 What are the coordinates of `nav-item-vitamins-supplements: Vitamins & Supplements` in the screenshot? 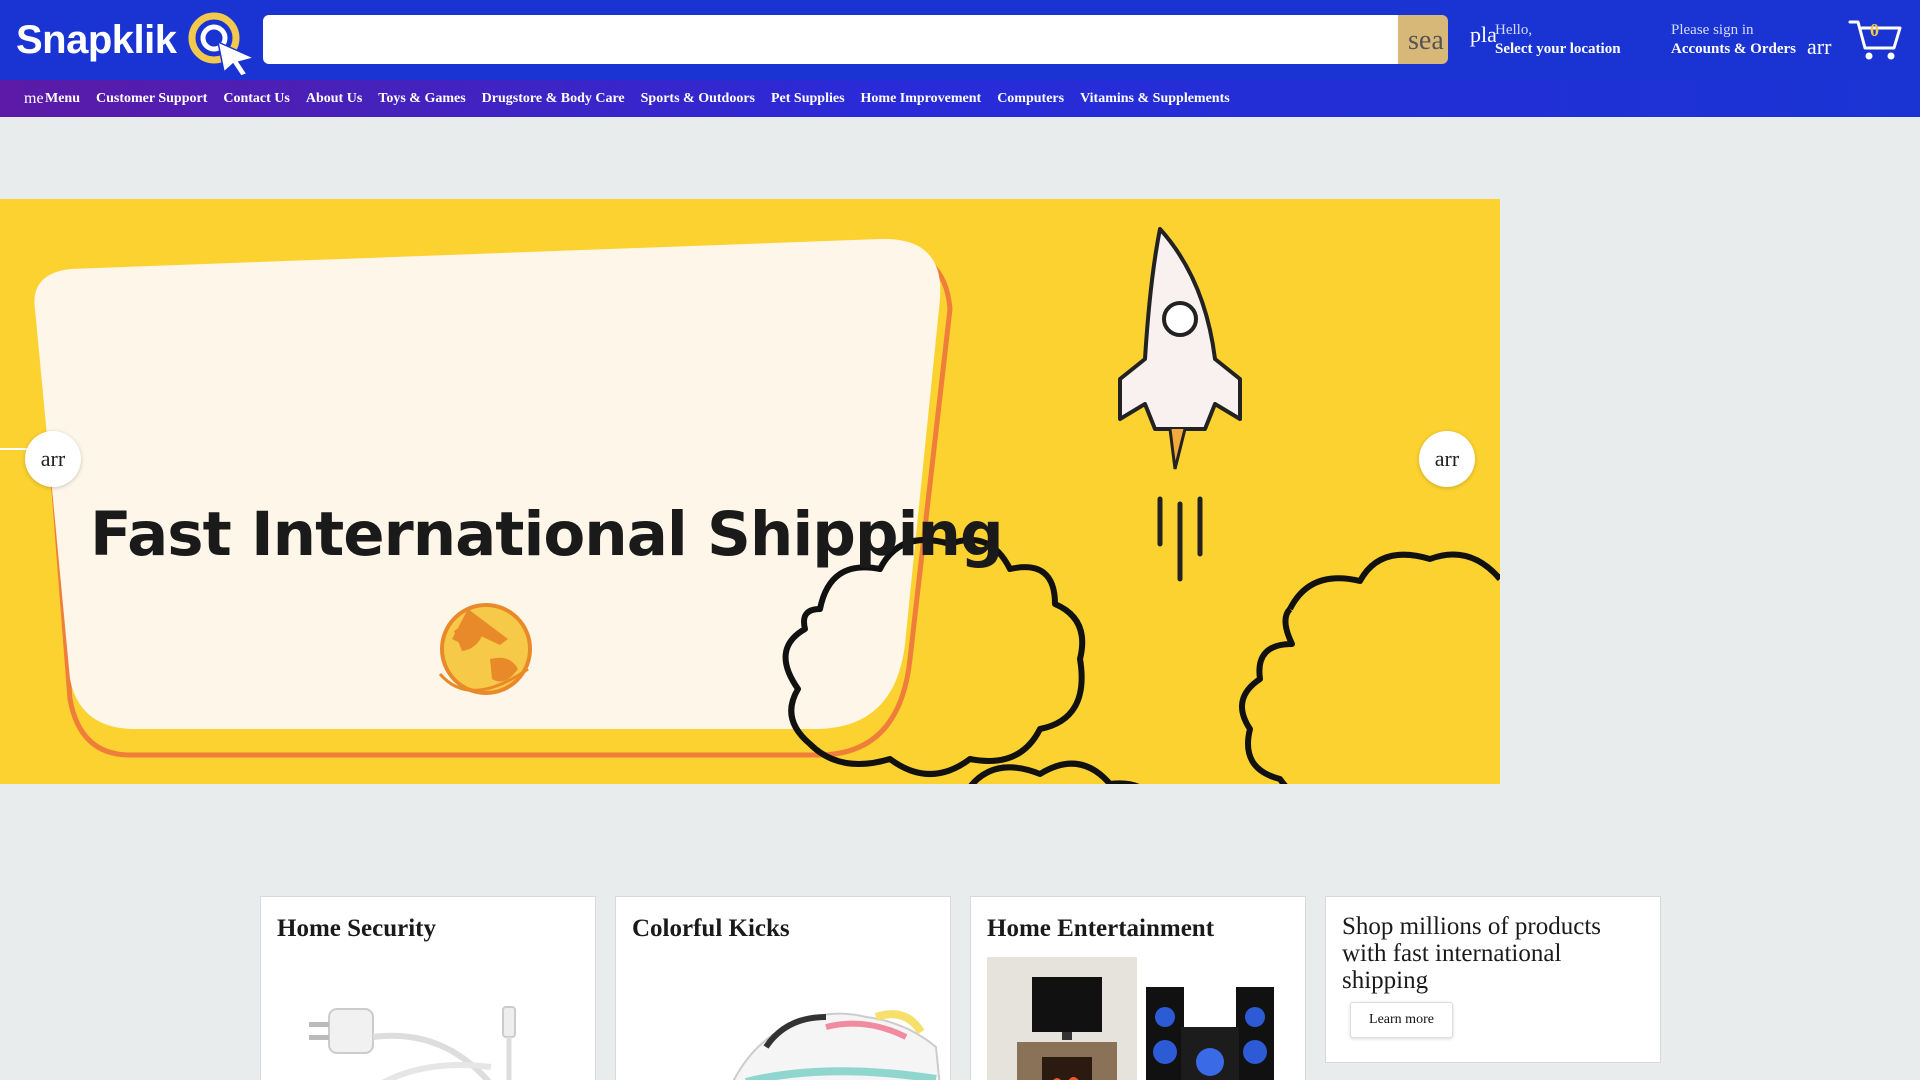 It's located at (1155, 99).